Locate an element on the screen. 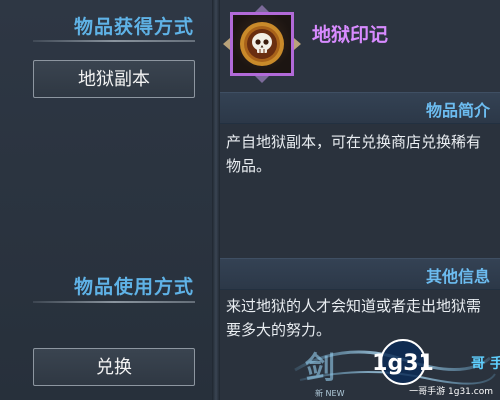 The height and width of the screenshot is (400, 500). intro-header-bar: 物品简介 is located at coordinates (360, 108).